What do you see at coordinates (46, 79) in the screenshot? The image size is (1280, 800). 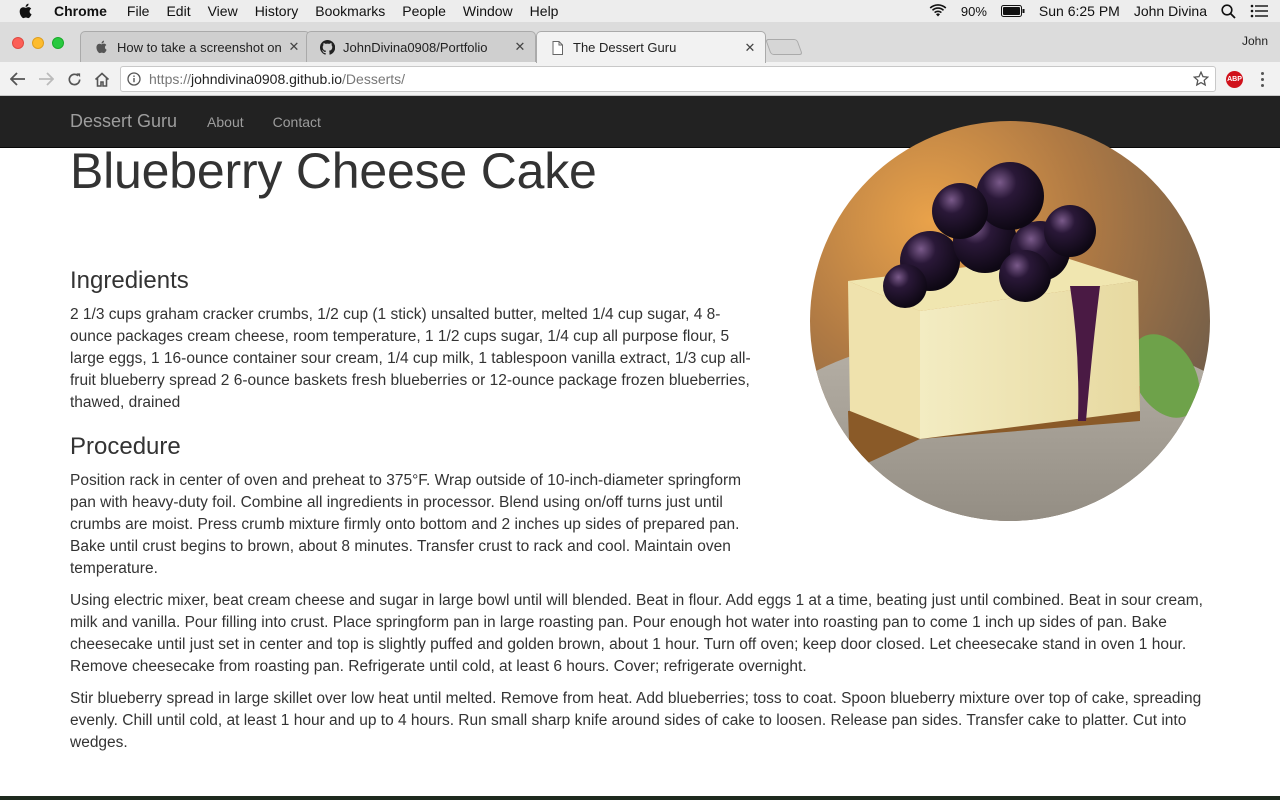 I see `forward-arrow-icon` at bounding box center [46, 79].